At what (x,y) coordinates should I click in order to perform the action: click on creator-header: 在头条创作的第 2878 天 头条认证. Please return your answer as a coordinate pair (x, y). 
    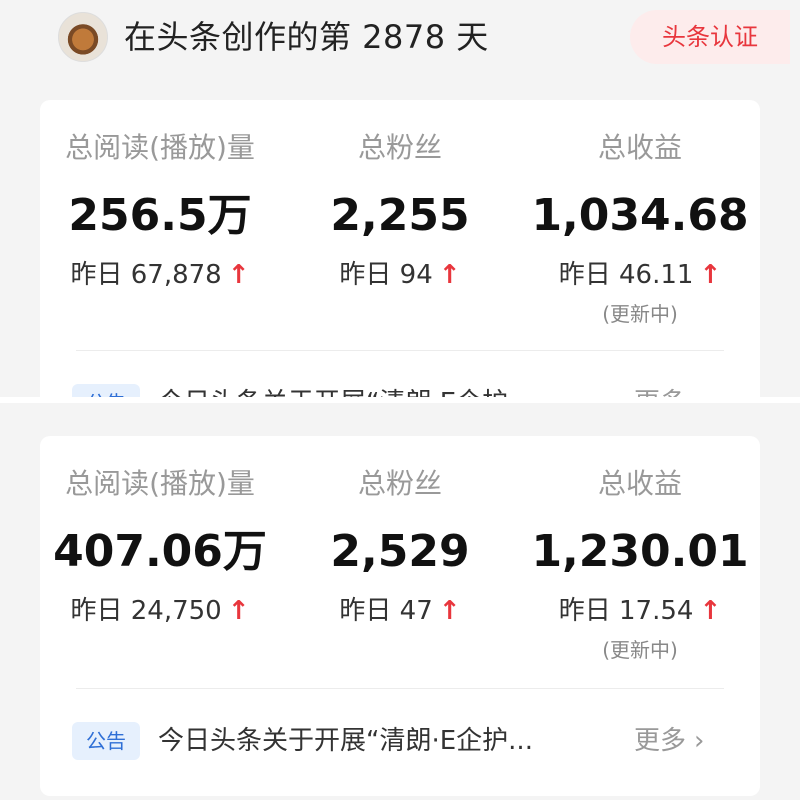
    Looking at the image, I should click on (400, 40).